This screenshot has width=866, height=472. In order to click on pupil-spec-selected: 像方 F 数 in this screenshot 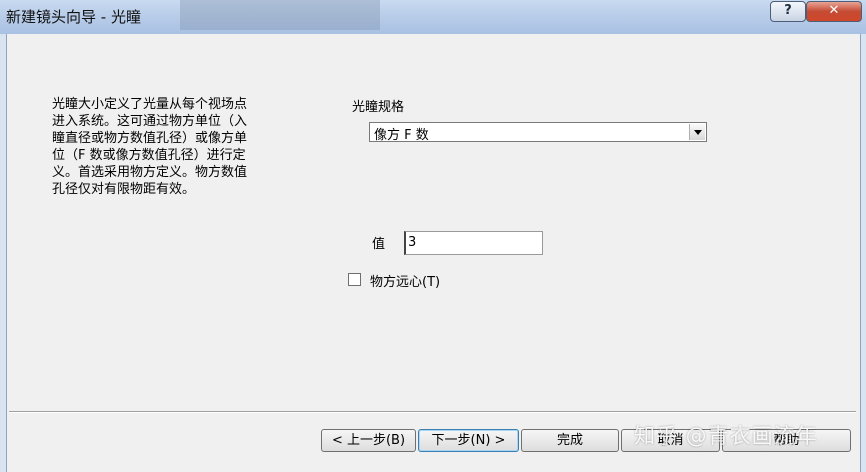, I will do `click(401, 135)`.